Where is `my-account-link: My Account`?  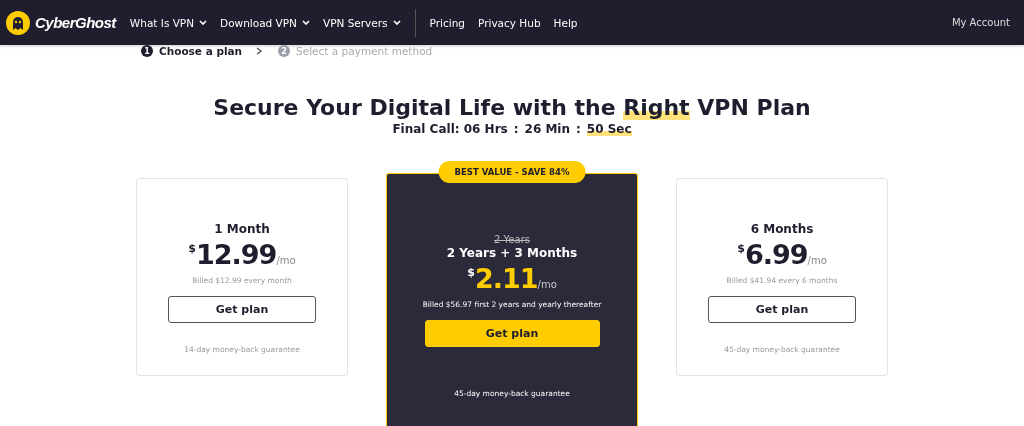
my-account-link: My Account is located at coordinates (980, 22).